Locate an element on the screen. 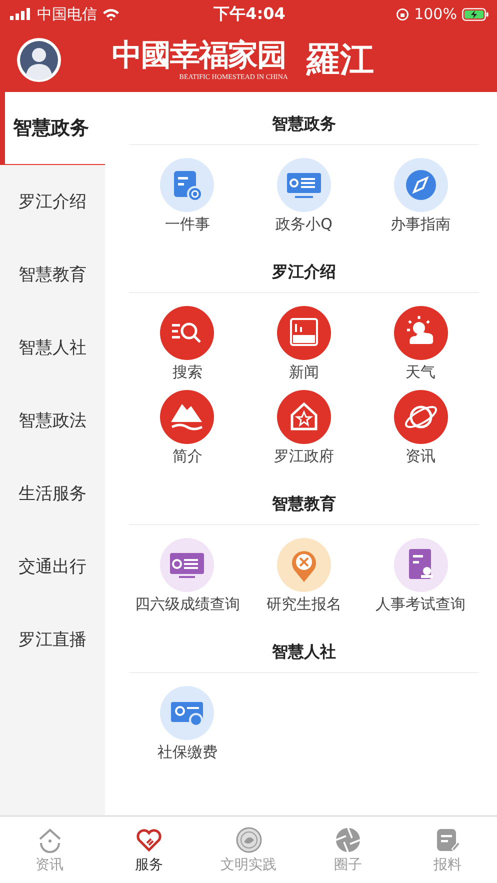 This screenshot has height=883, width=497. service-label: 搜索 is located at coordinates (187, 372).